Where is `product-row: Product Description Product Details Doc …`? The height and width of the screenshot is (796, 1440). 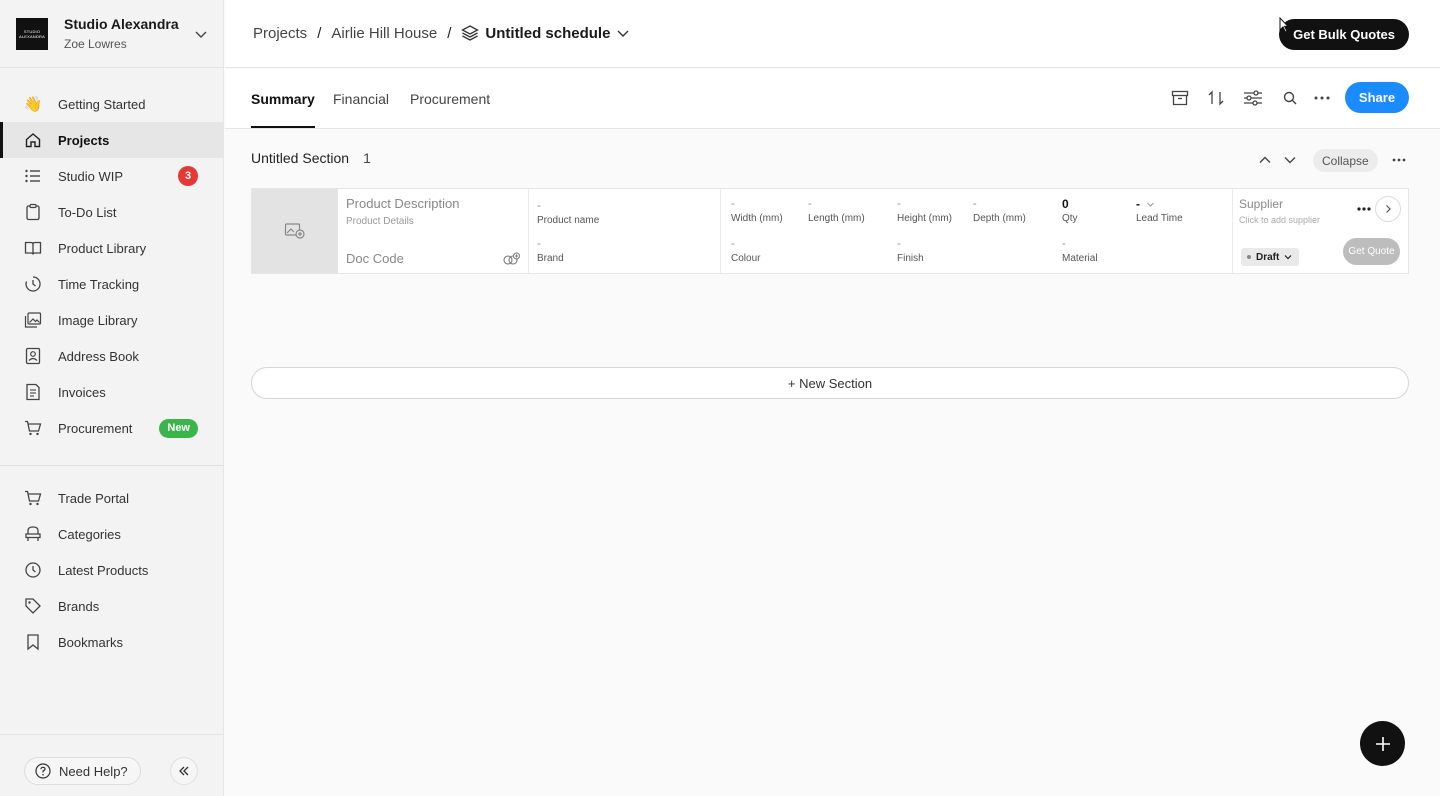
product-row: Product Description Product Details Doc … is located at coordinates (830, 231).